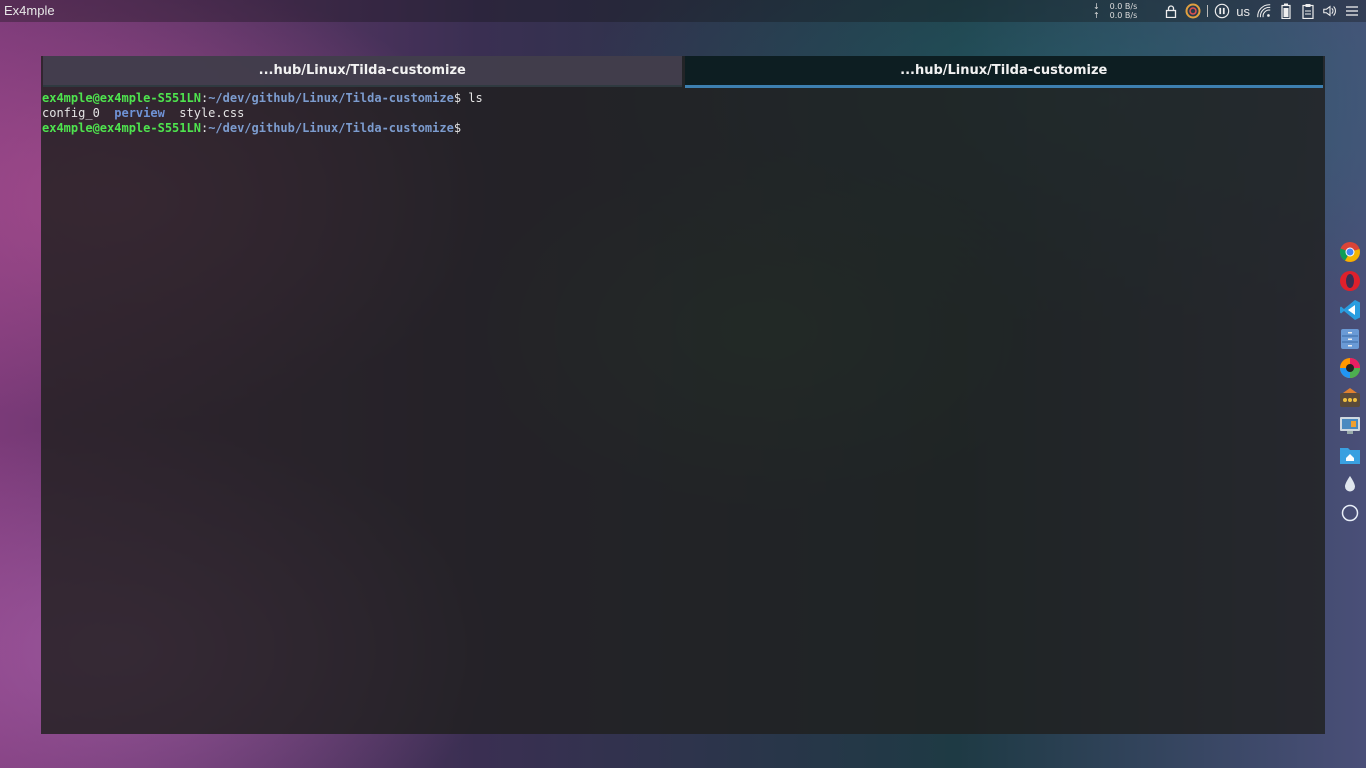 The height and width of the screenshot is (768, 1366). I want to click on terminal-tab-1: ...hub/Linux/Tilda-customize, so click(362, 71).